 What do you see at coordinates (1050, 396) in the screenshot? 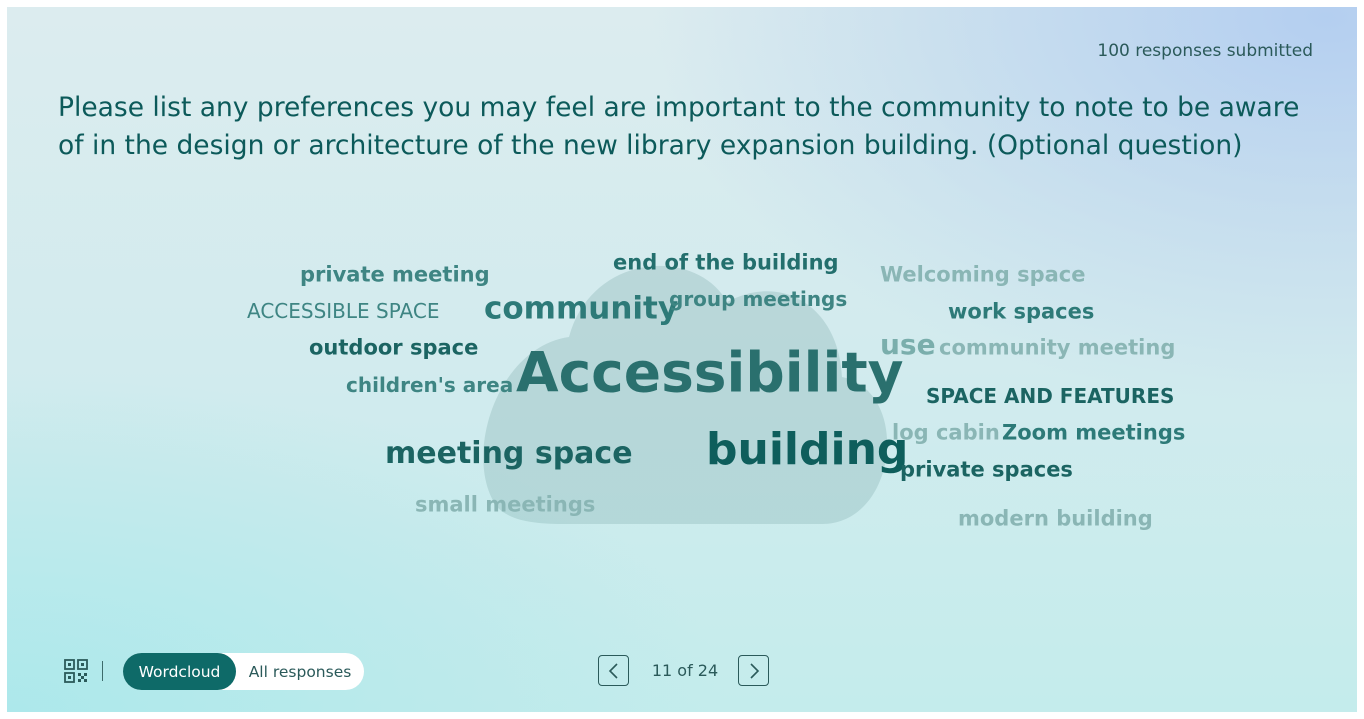
I see `word-space-and-features: SPACE AND FEATURES` at bounding box center [1050, 396].